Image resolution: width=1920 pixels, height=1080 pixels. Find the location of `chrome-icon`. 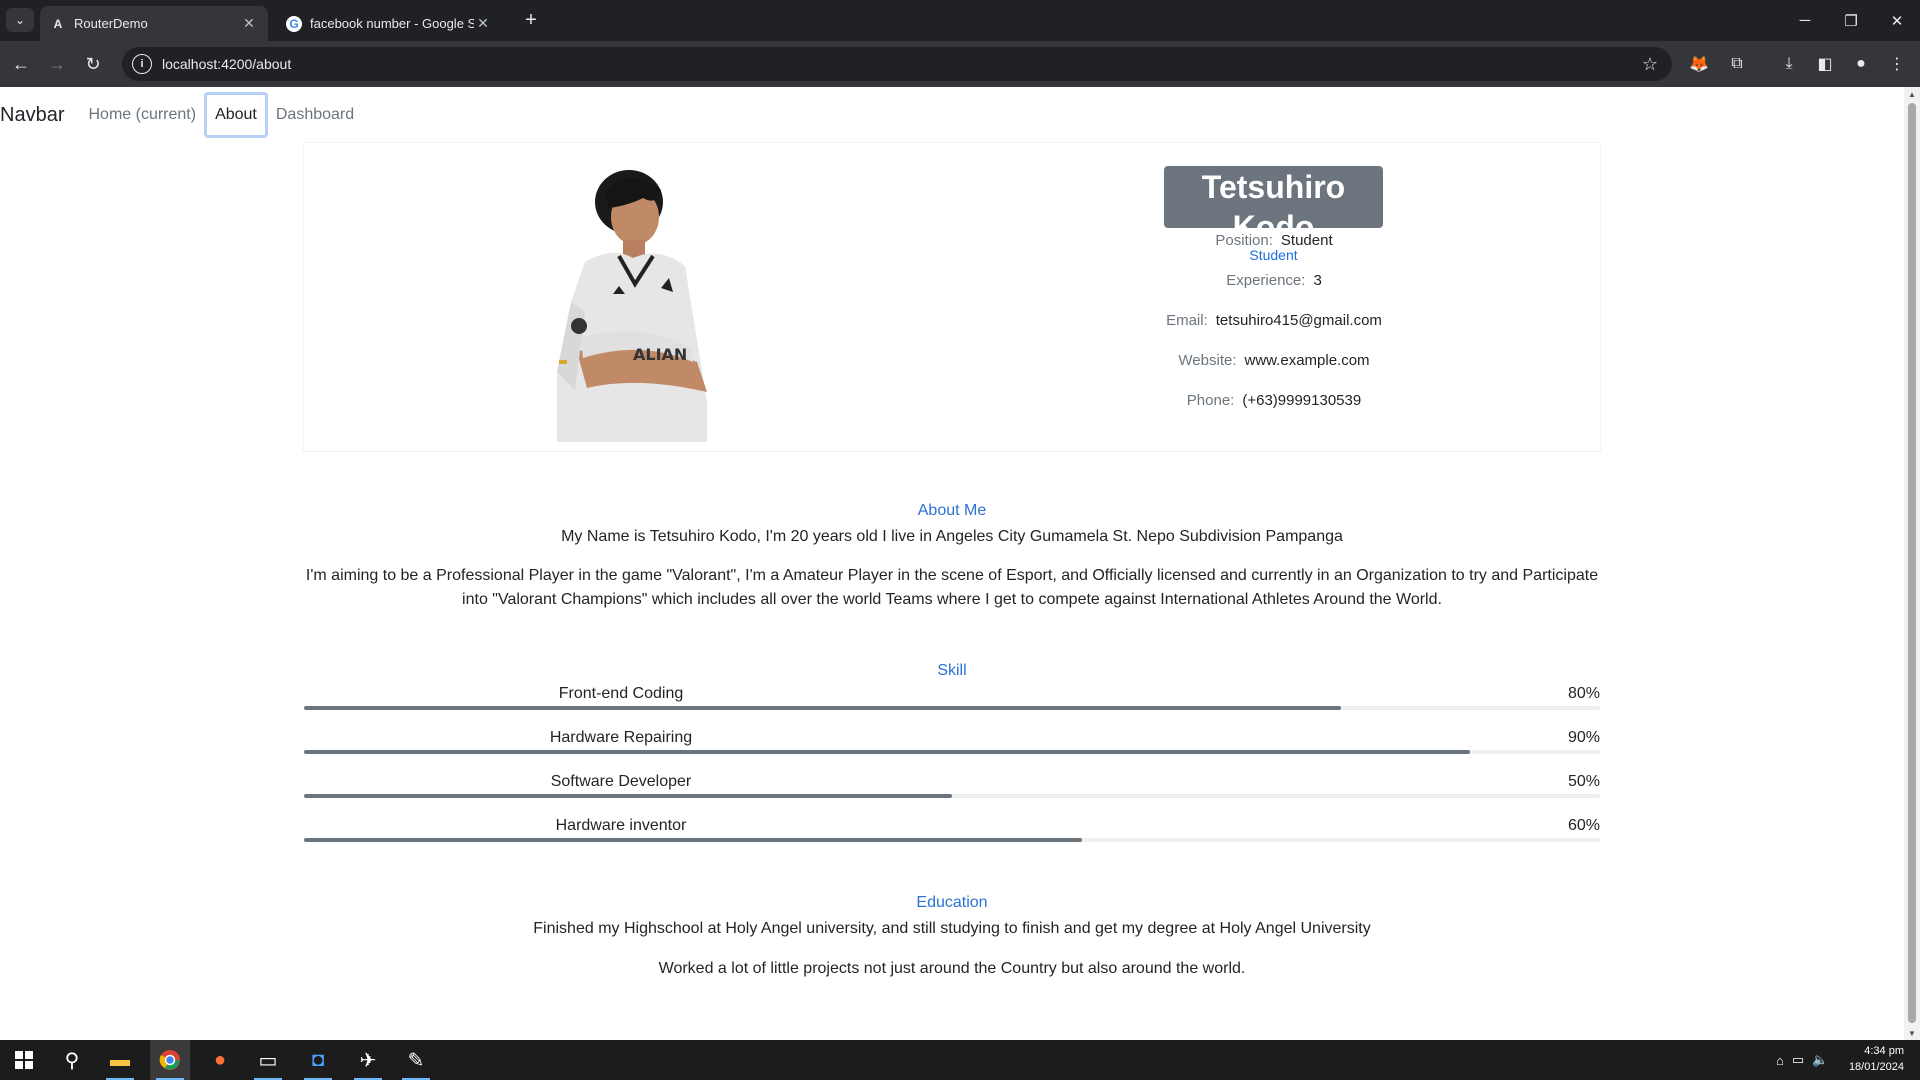

chrome-icon is located at coordinates (170, 1060).